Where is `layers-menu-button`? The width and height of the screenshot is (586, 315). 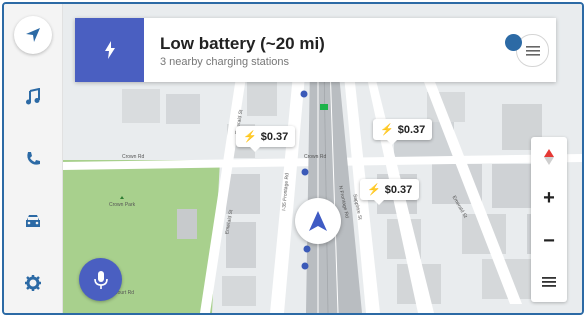 layers-menu-button is located at coordinates (549, 282).